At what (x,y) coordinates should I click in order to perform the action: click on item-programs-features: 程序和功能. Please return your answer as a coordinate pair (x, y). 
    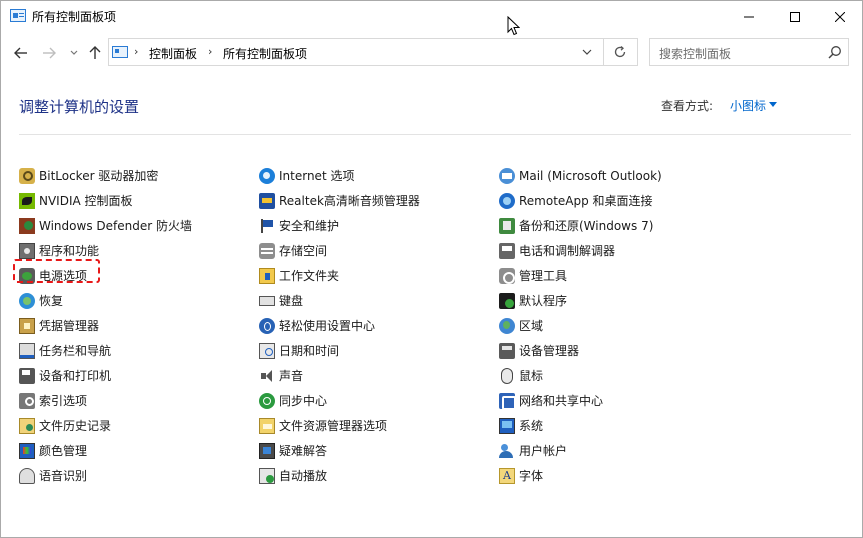
    Looking at the image, I should click on (134, 250).